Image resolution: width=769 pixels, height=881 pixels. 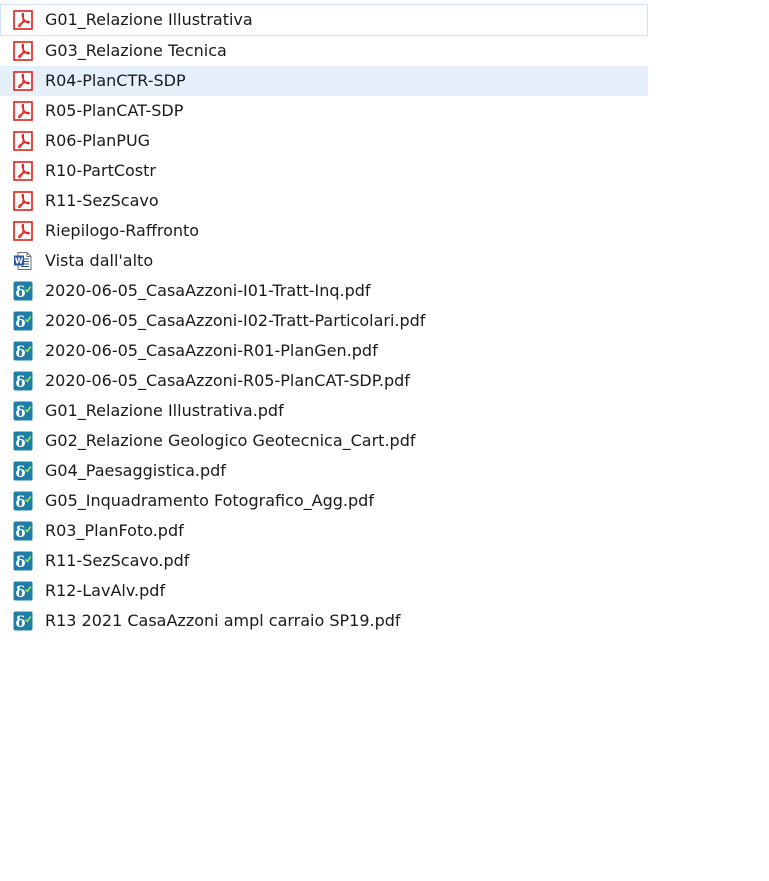 I want to click on file-item-g05-inquadramento-fotografico-agg: δ G05_Inquadramento Fotografico_Agg.pdf, so click(x=324, y=501).